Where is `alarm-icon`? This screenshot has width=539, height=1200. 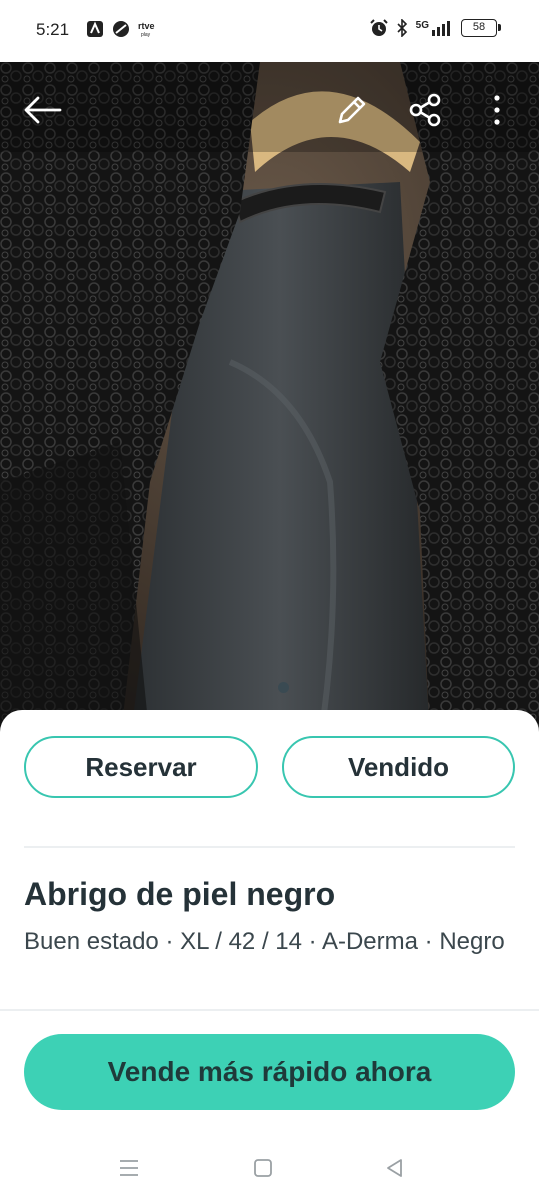 alarm-icon is located at coordinates (378, 27).